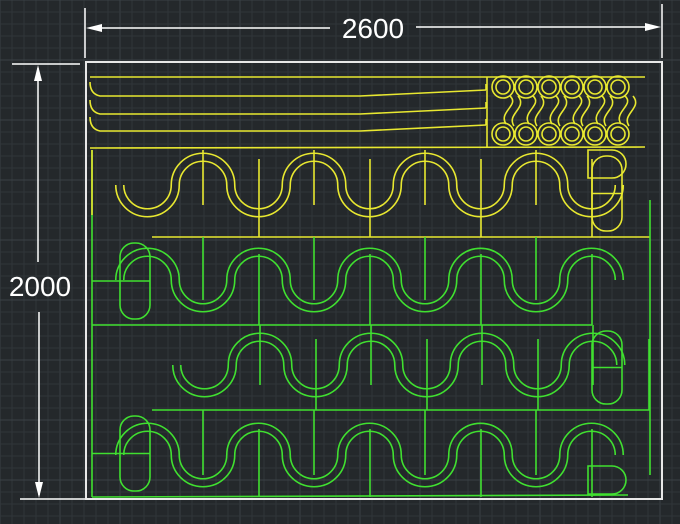 Image resolution: width=680 pixels, height=524 pixels. I want to click on frame-edge, so click(360, 496).